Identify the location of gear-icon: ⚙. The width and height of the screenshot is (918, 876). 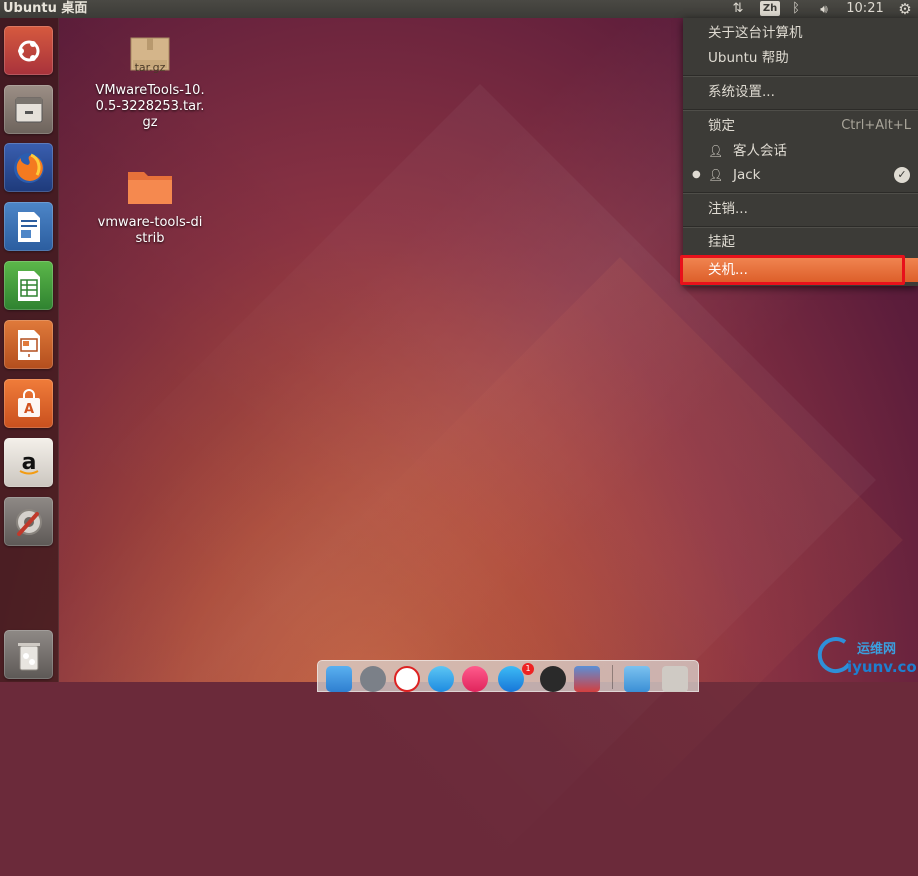
(905, 9).